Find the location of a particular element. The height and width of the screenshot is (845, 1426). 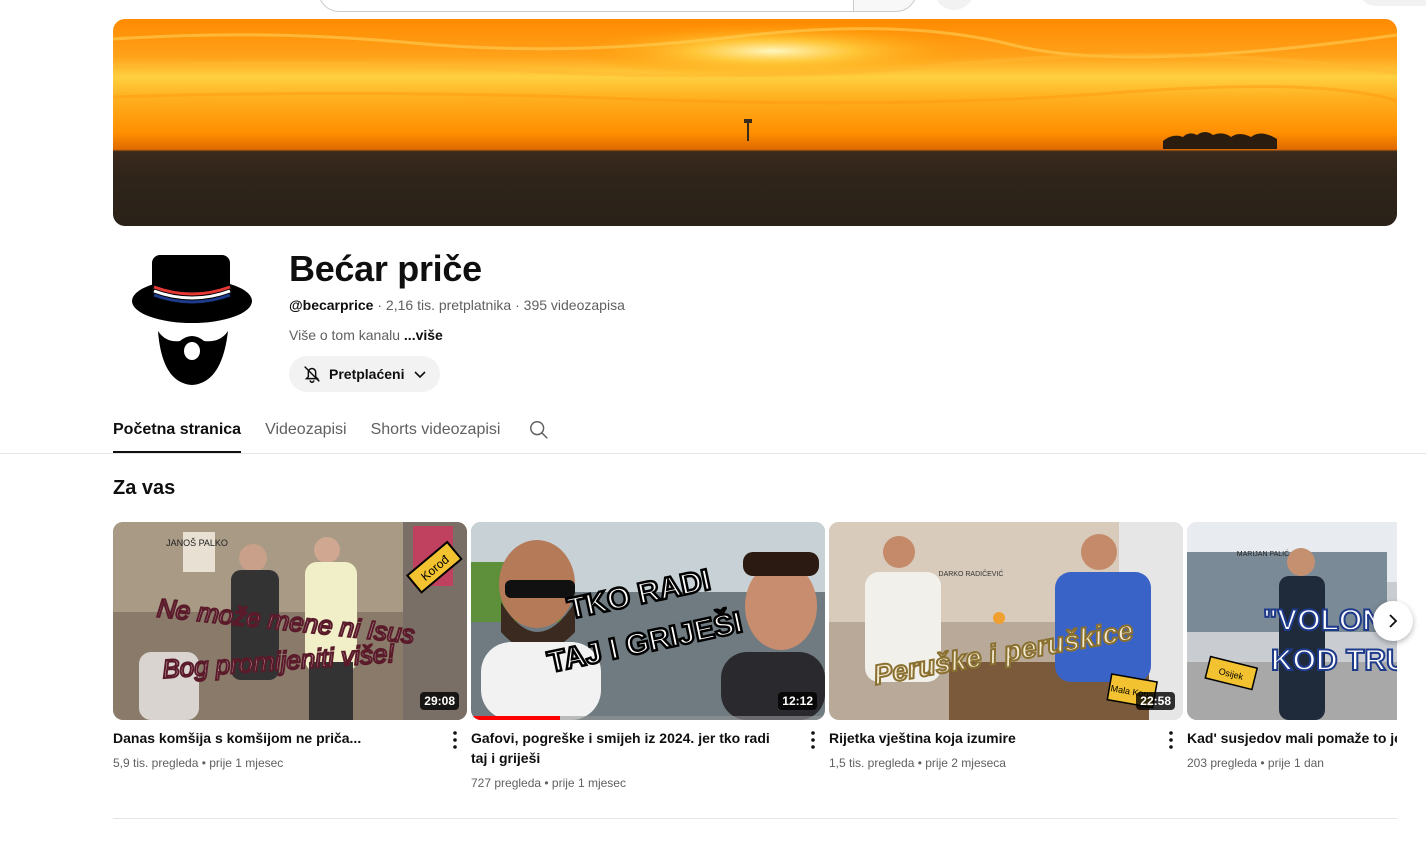

tab-home: Početna stranica is located at coordinates (177, 432).